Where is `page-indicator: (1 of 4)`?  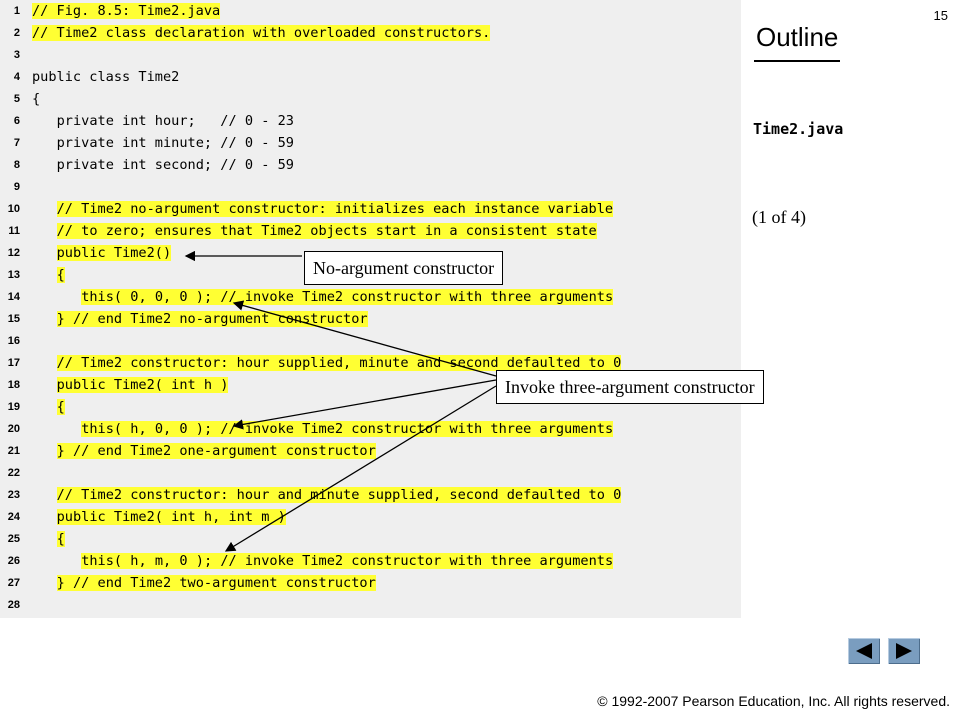 page-indicator: (1 of 4) is located at coordinates (779, 217).